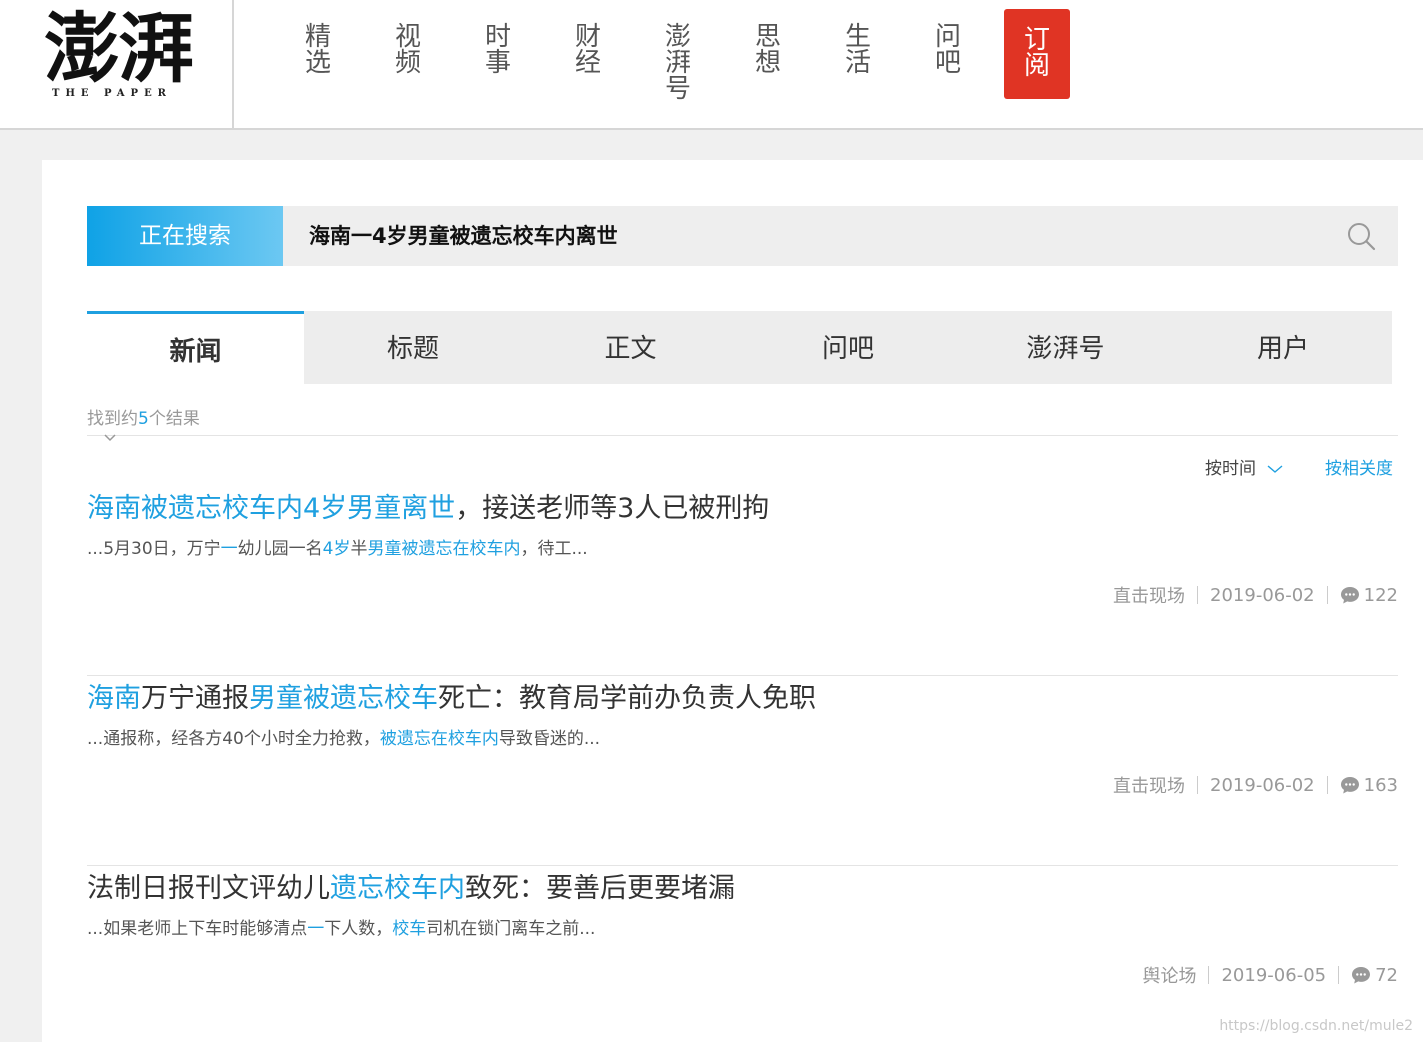 Image resolution: width=1423 pixels, height=1042 pixels. I want to click on result-title-link: 海南被遗忘校车内4岁男童离世，接送老师等3人已被刑拘, so click(428, 505).